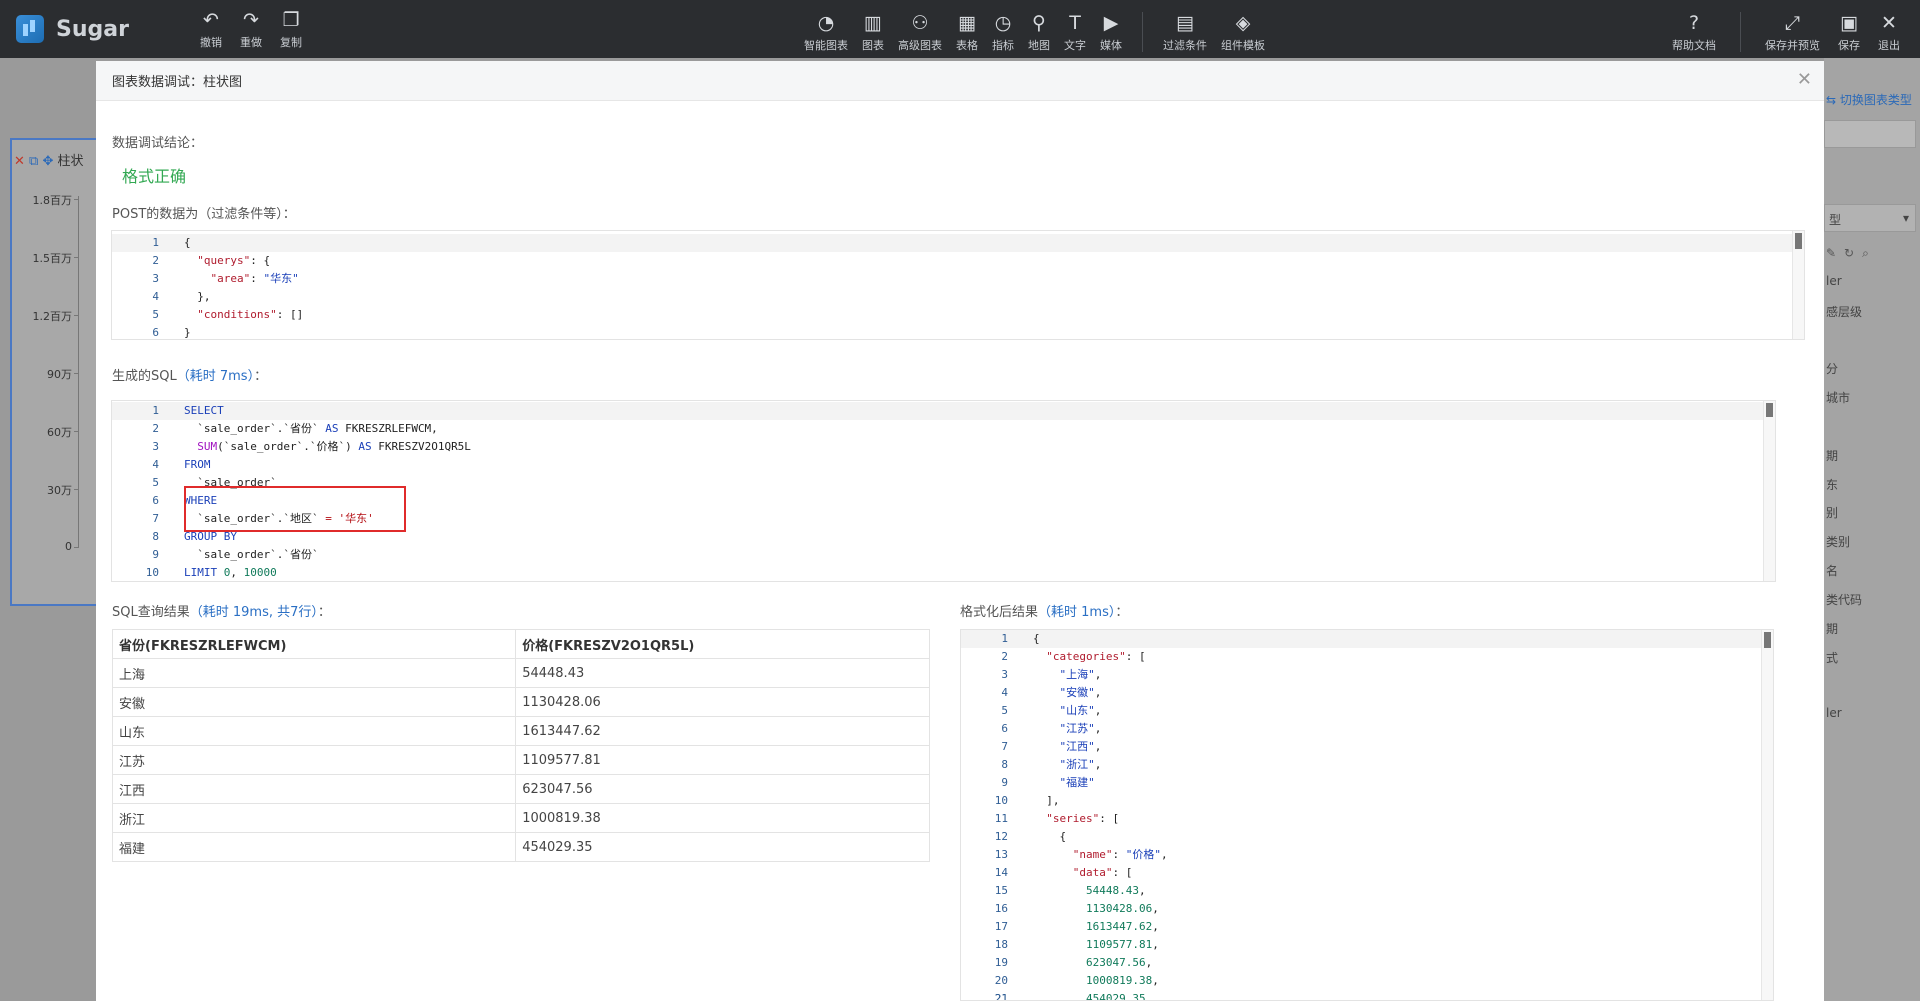 Image resolution: width=1920 pixels, height=1001 pixels. Describe the element at coordinates (1001, 800) in the screenshot. I see `line-number: 10` at that location.